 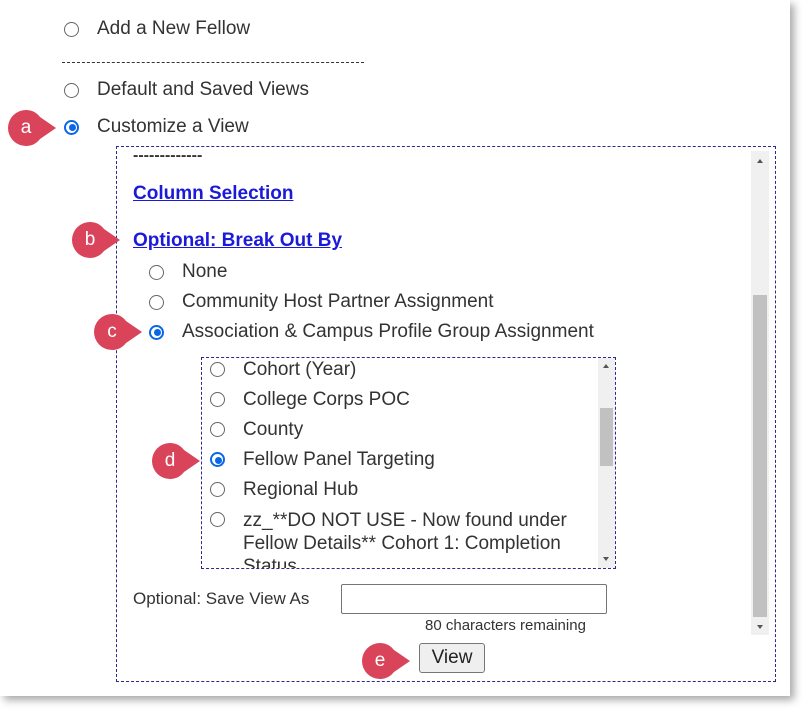 I want to click on regional-hub-label: Regional Hub, so click(x=301, y=489).